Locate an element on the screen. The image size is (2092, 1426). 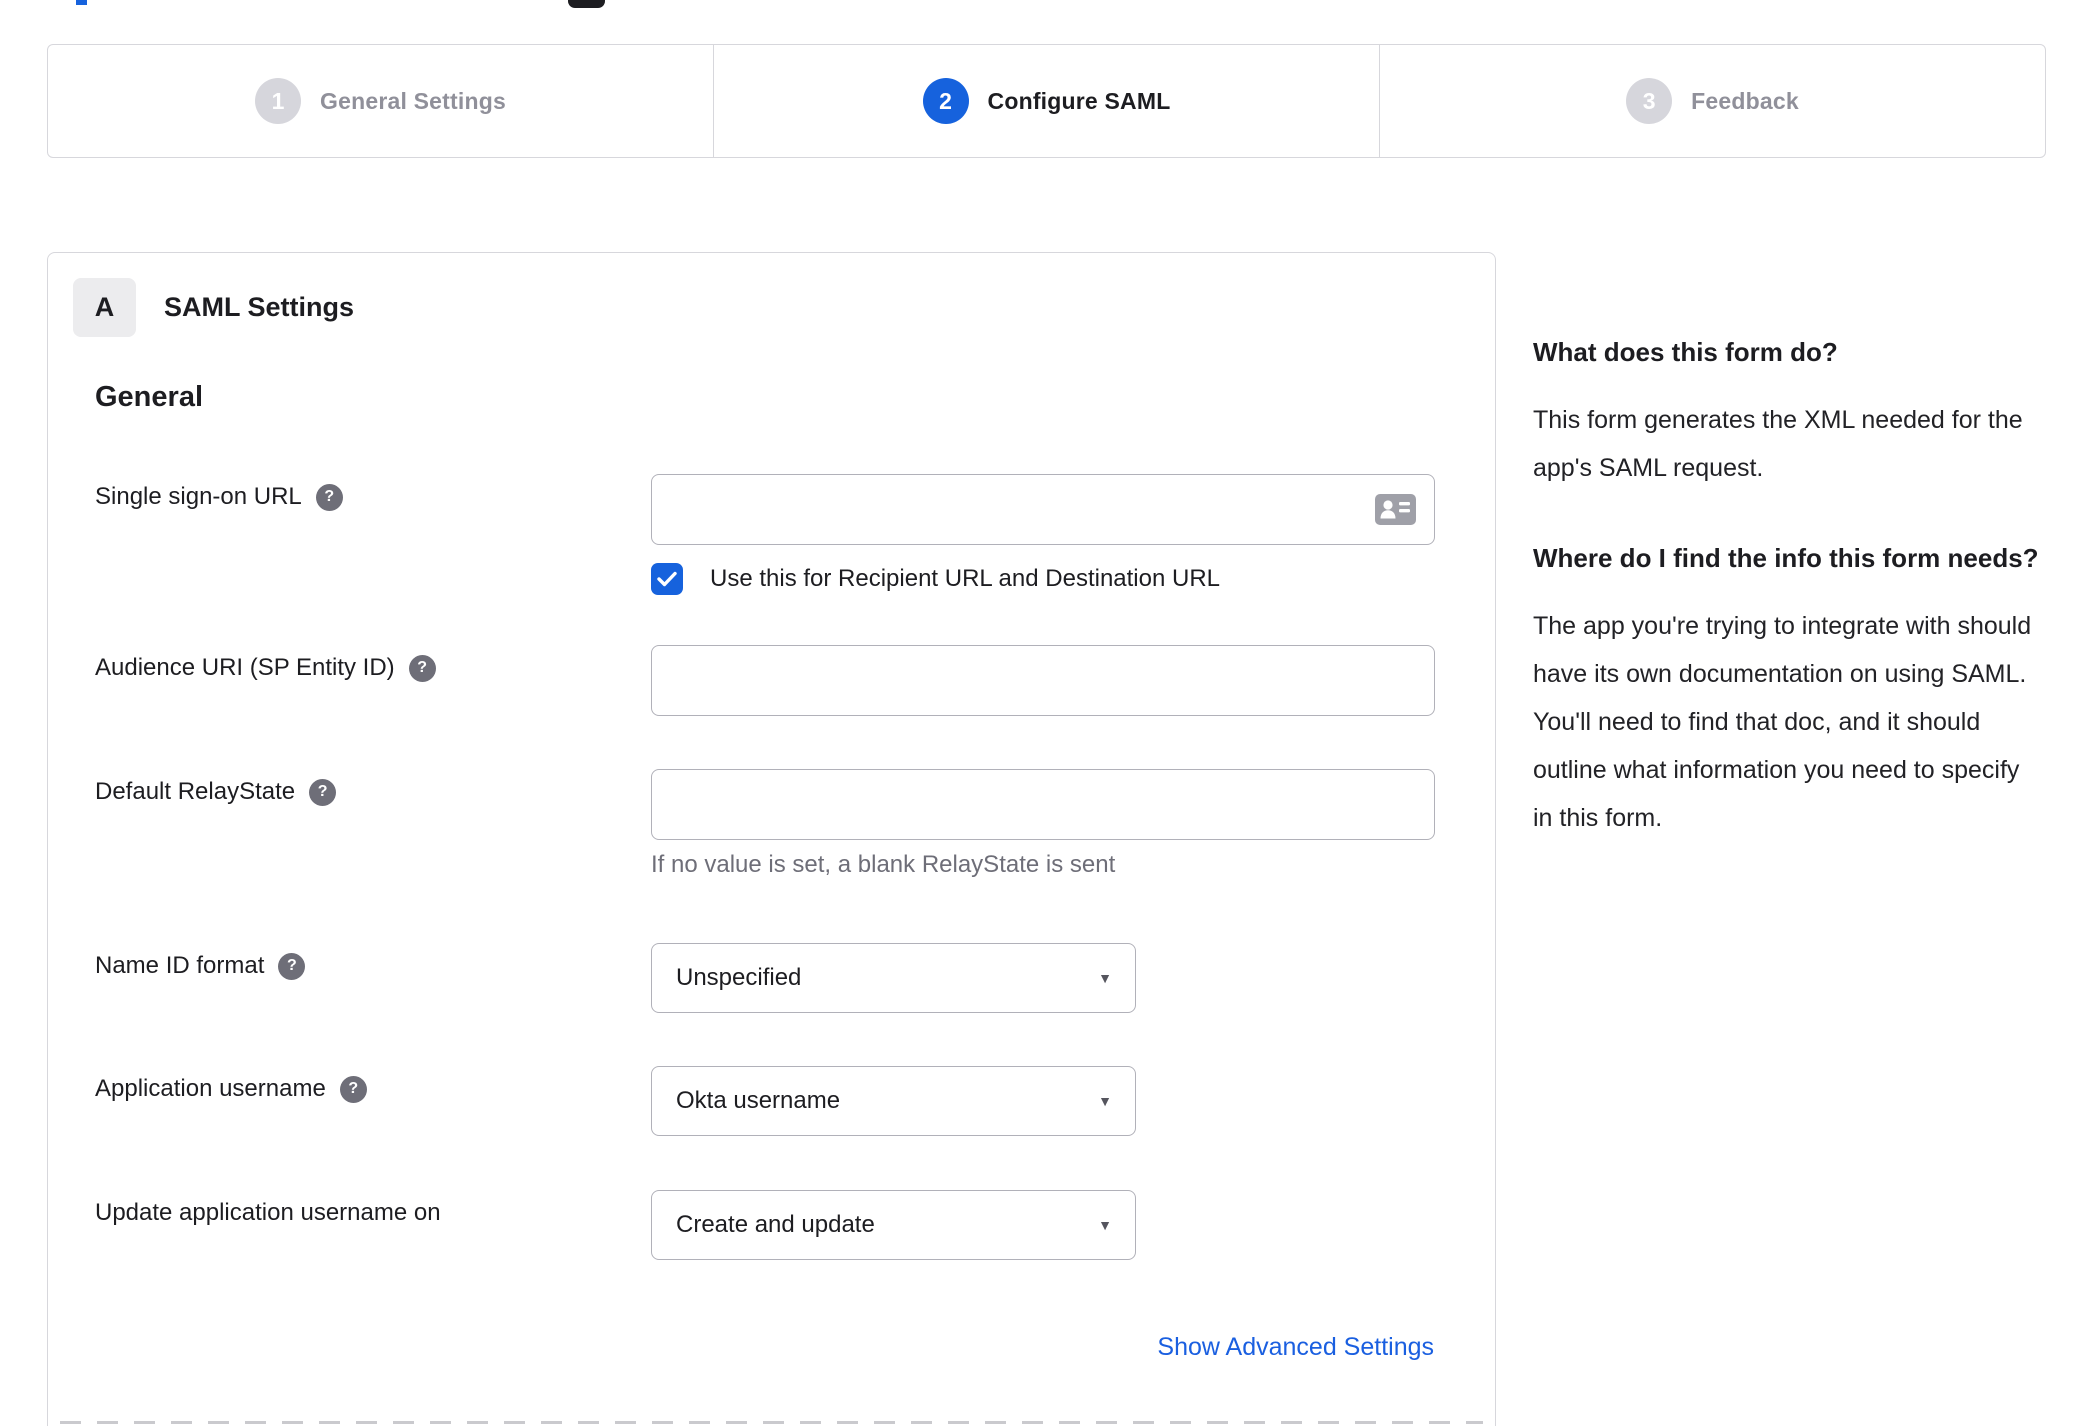
step-label: Configure SAML is located at coordinates (1079, 100).